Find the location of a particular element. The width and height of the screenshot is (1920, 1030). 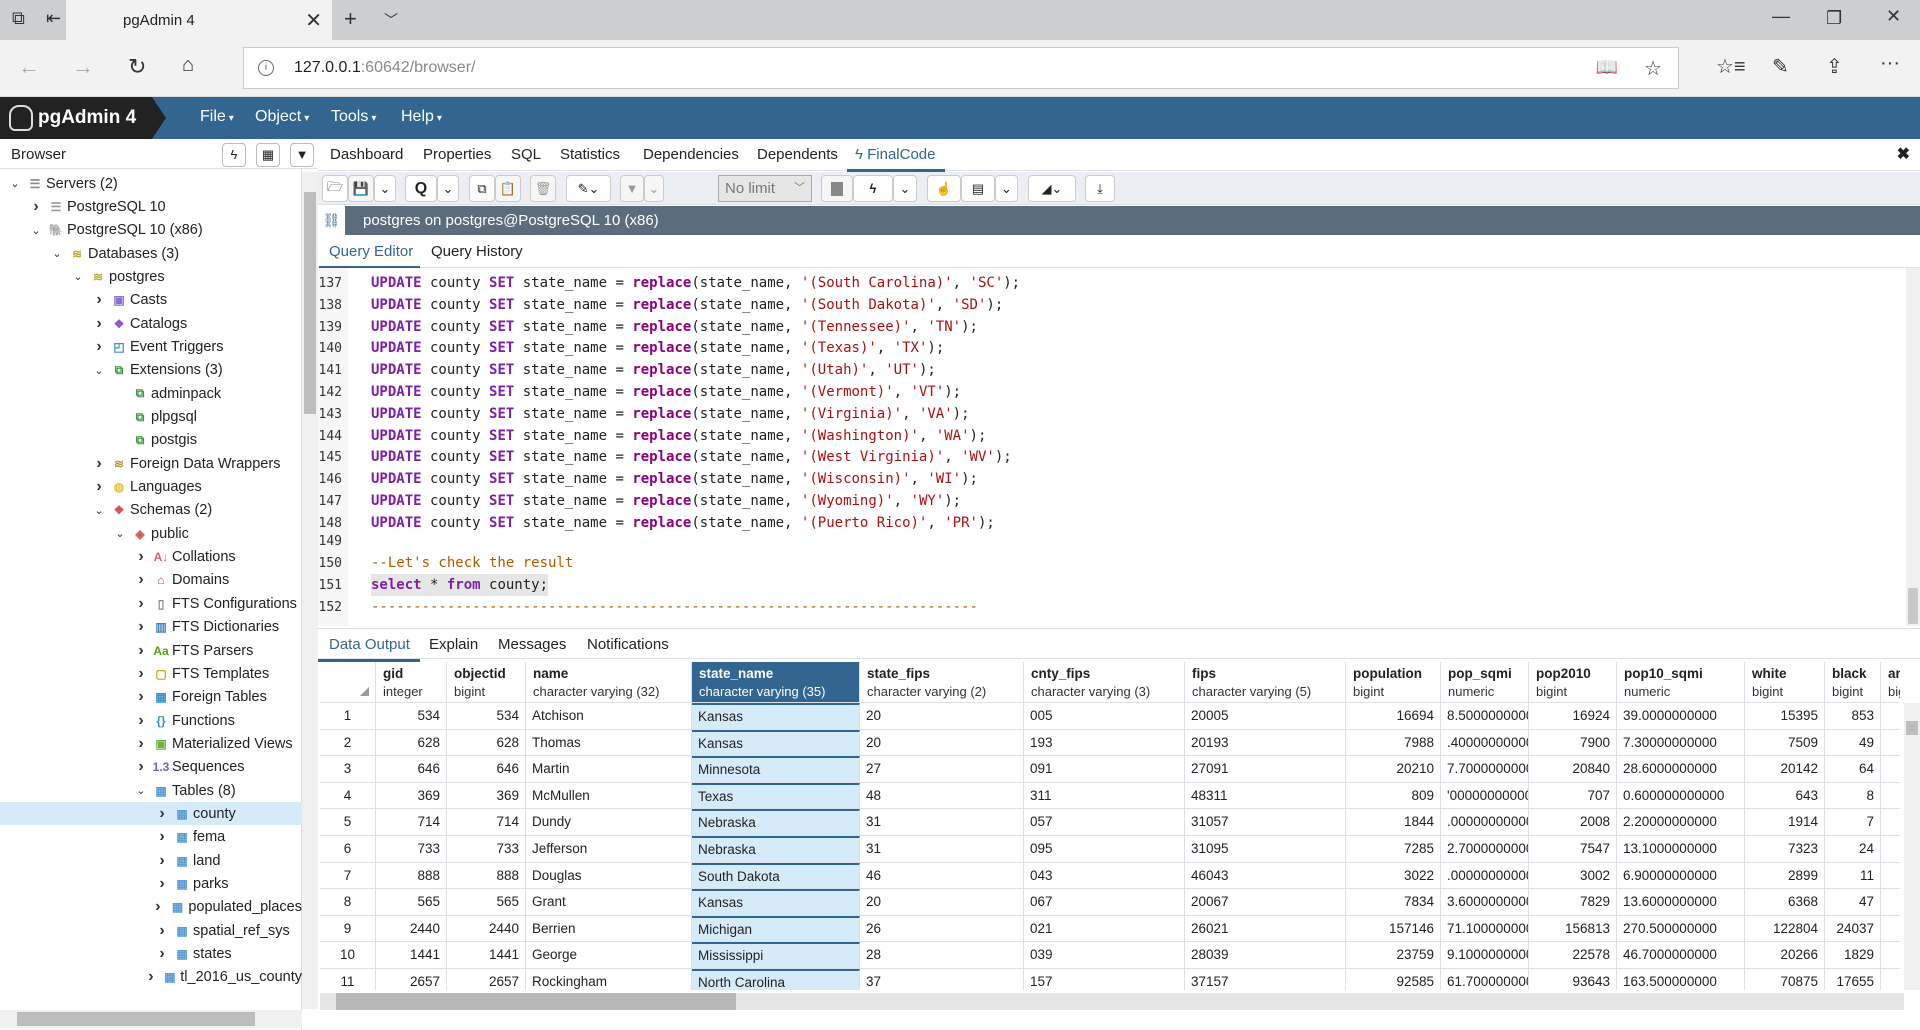

grid-cell: Minnesota is located at coordinates (776, 769).